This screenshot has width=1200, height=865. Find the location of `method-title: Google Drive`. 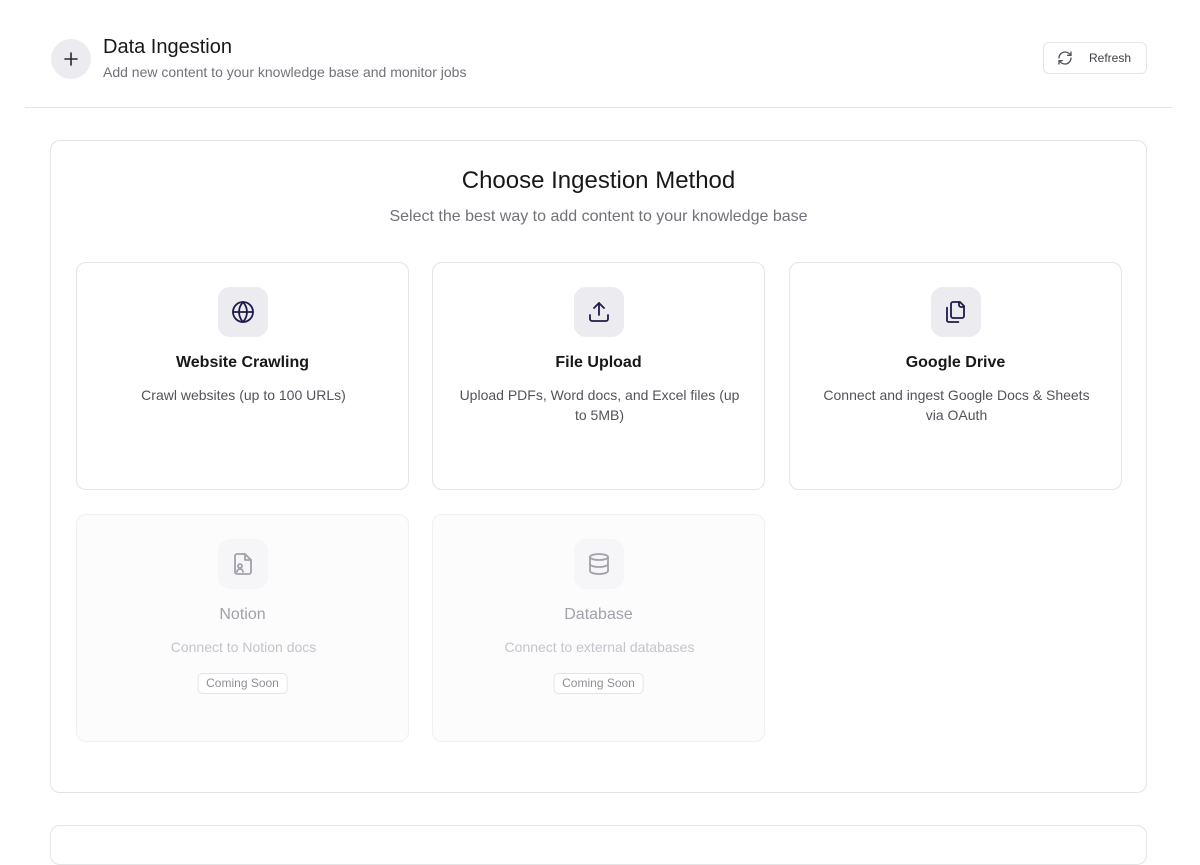

method-title: Google Drive is located at coordinates (955, 362).